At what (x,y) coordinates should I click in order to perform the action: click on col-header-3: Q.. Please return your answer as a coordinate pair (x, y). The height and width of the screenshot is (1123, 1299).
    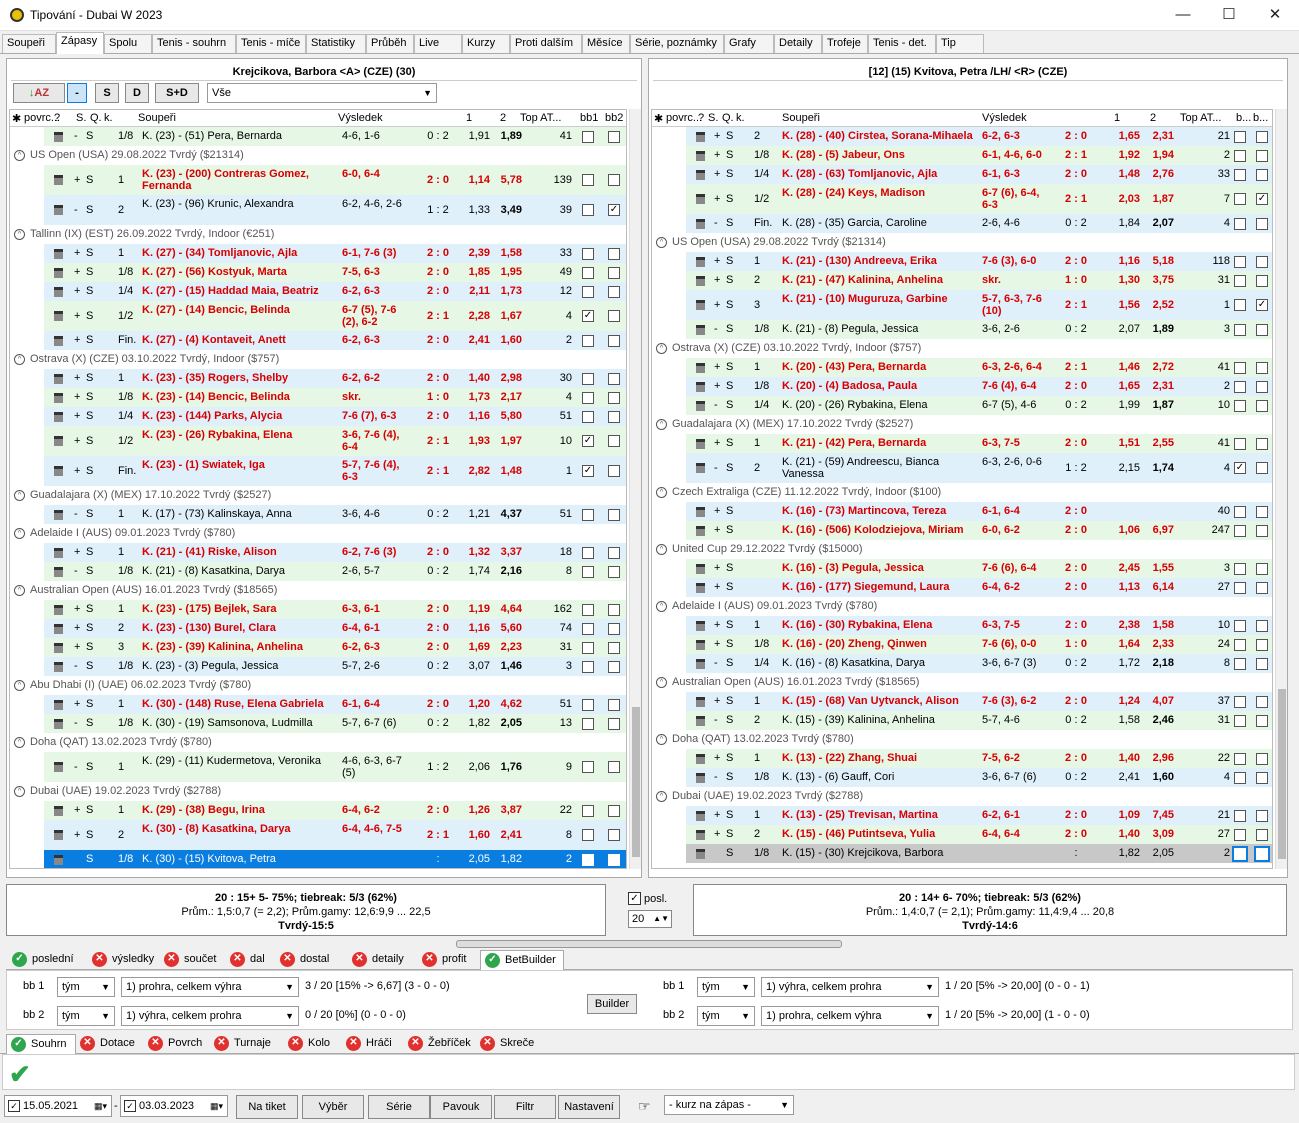
    Looking at the image, I should click on (728, 118).